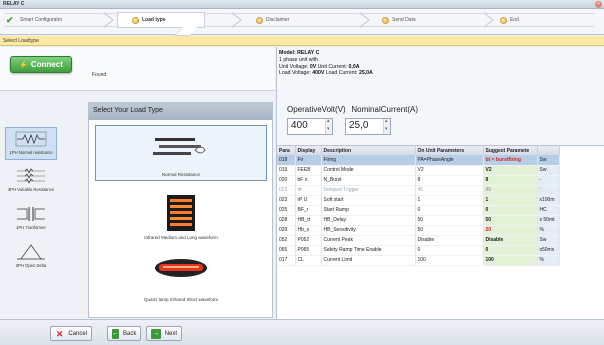  I want to click on step-label: Disclaimer, so click(278, 20).